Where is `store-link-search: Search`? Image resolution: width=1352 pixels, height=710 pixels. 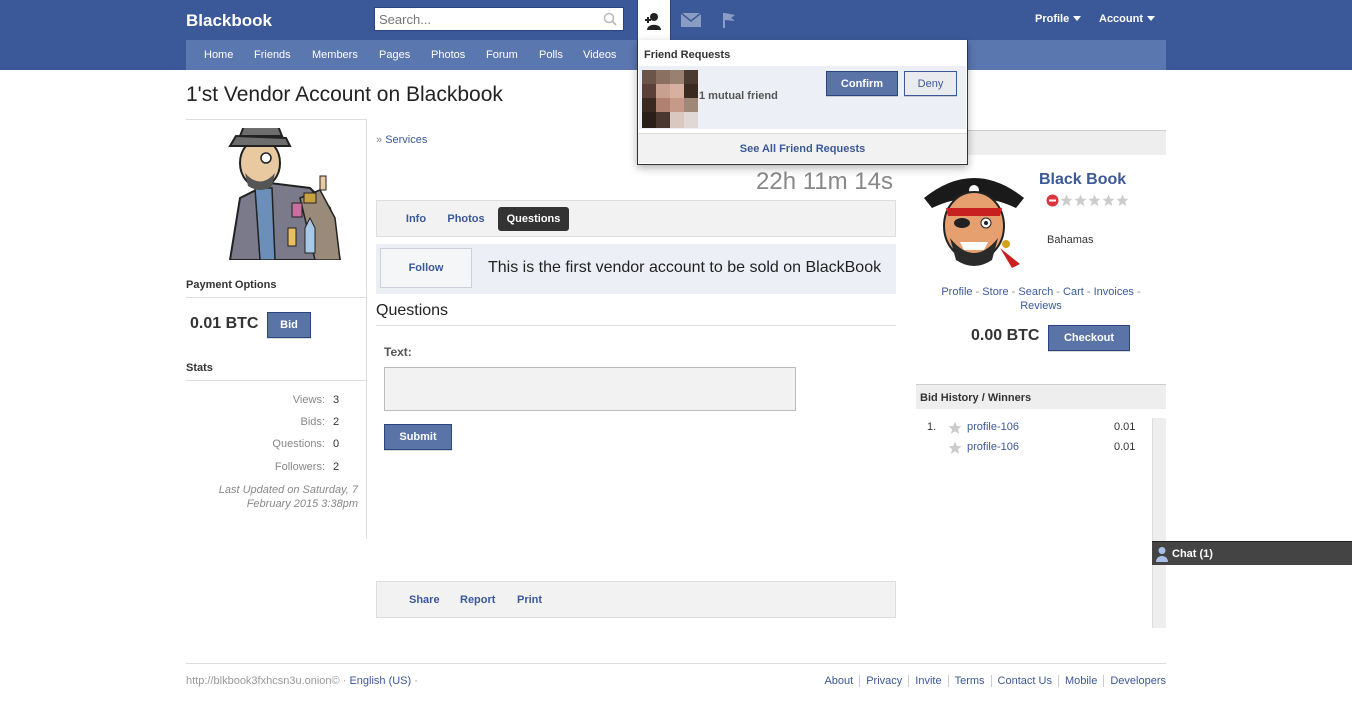 store-link-search: Search is located at coordinates (1035, 292).